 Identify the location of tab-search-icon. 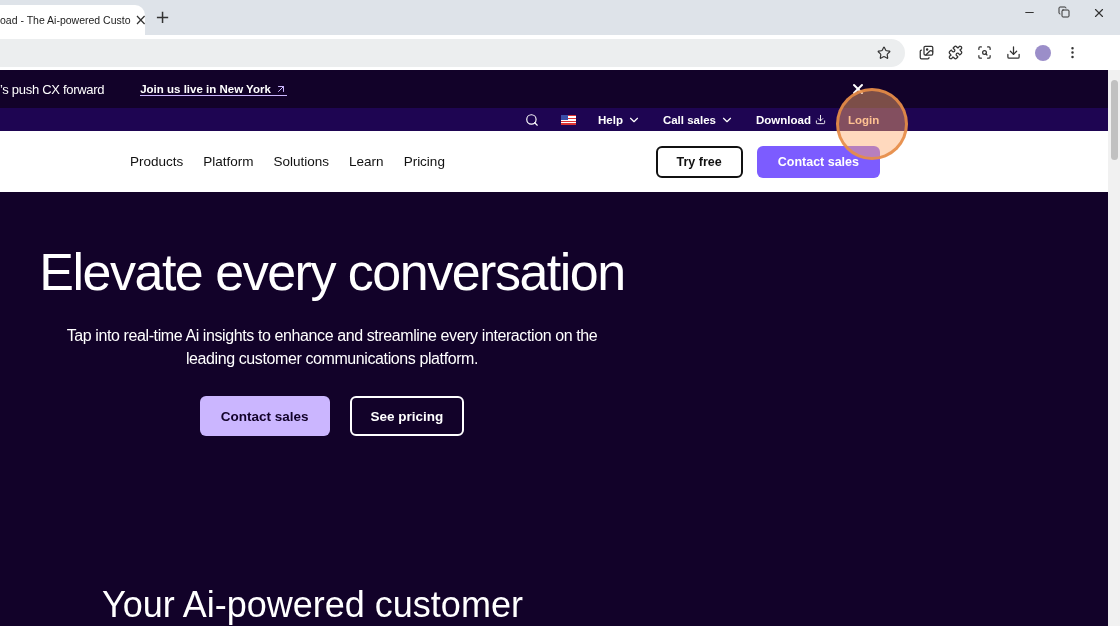
(984, 52).